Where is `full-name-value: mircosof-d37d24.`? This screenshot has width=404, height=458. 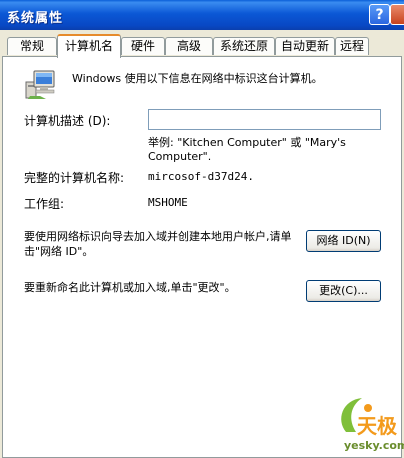 full-name-value: mircosof-d37d24. is located at coordinates (201, 176).